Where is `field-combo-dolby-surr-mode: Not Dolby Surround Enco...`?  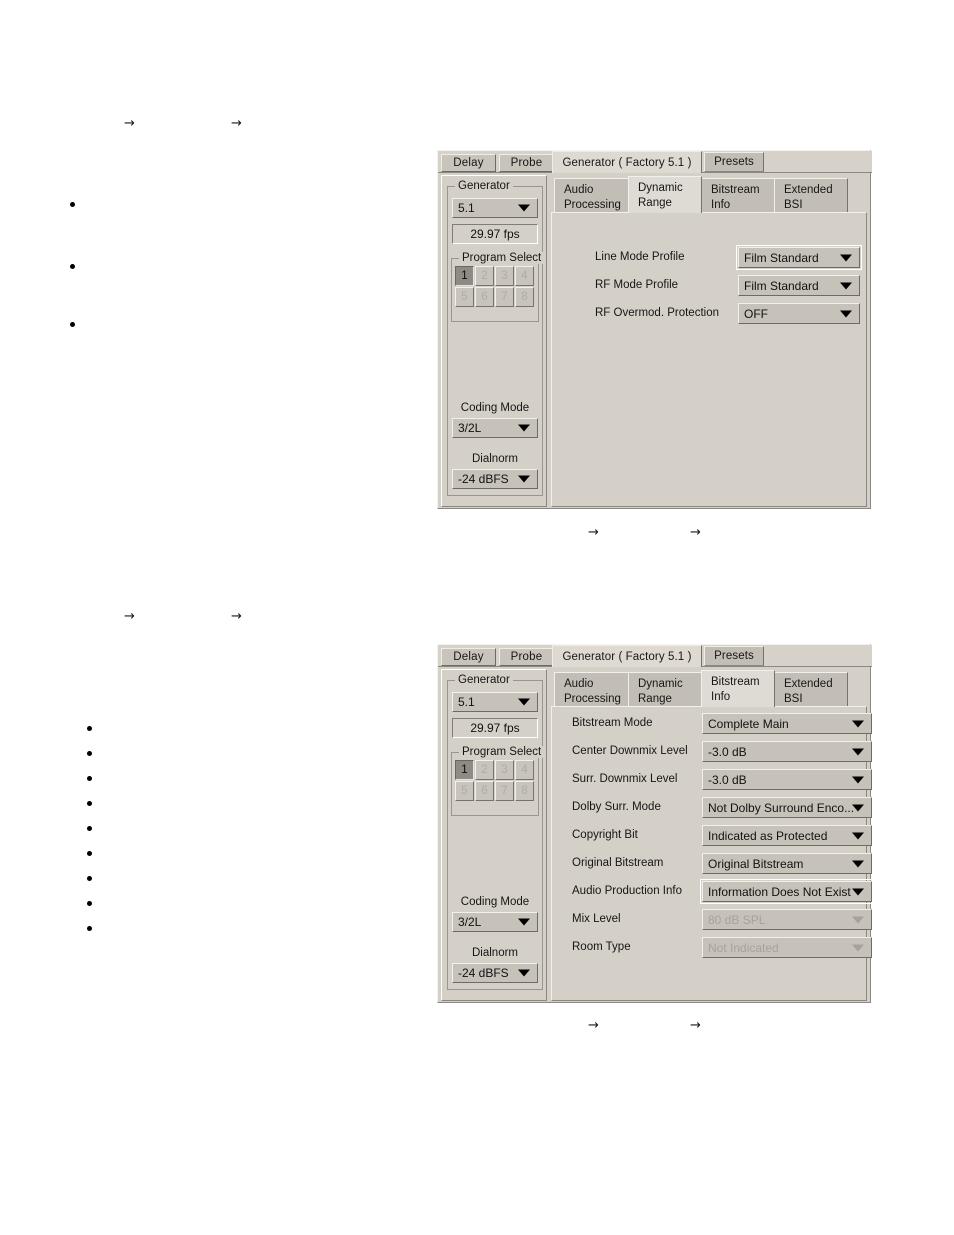
field-combo-dolby-surr-mode: Not Dolby Surround Enco... is located at coordinates (787, 807).